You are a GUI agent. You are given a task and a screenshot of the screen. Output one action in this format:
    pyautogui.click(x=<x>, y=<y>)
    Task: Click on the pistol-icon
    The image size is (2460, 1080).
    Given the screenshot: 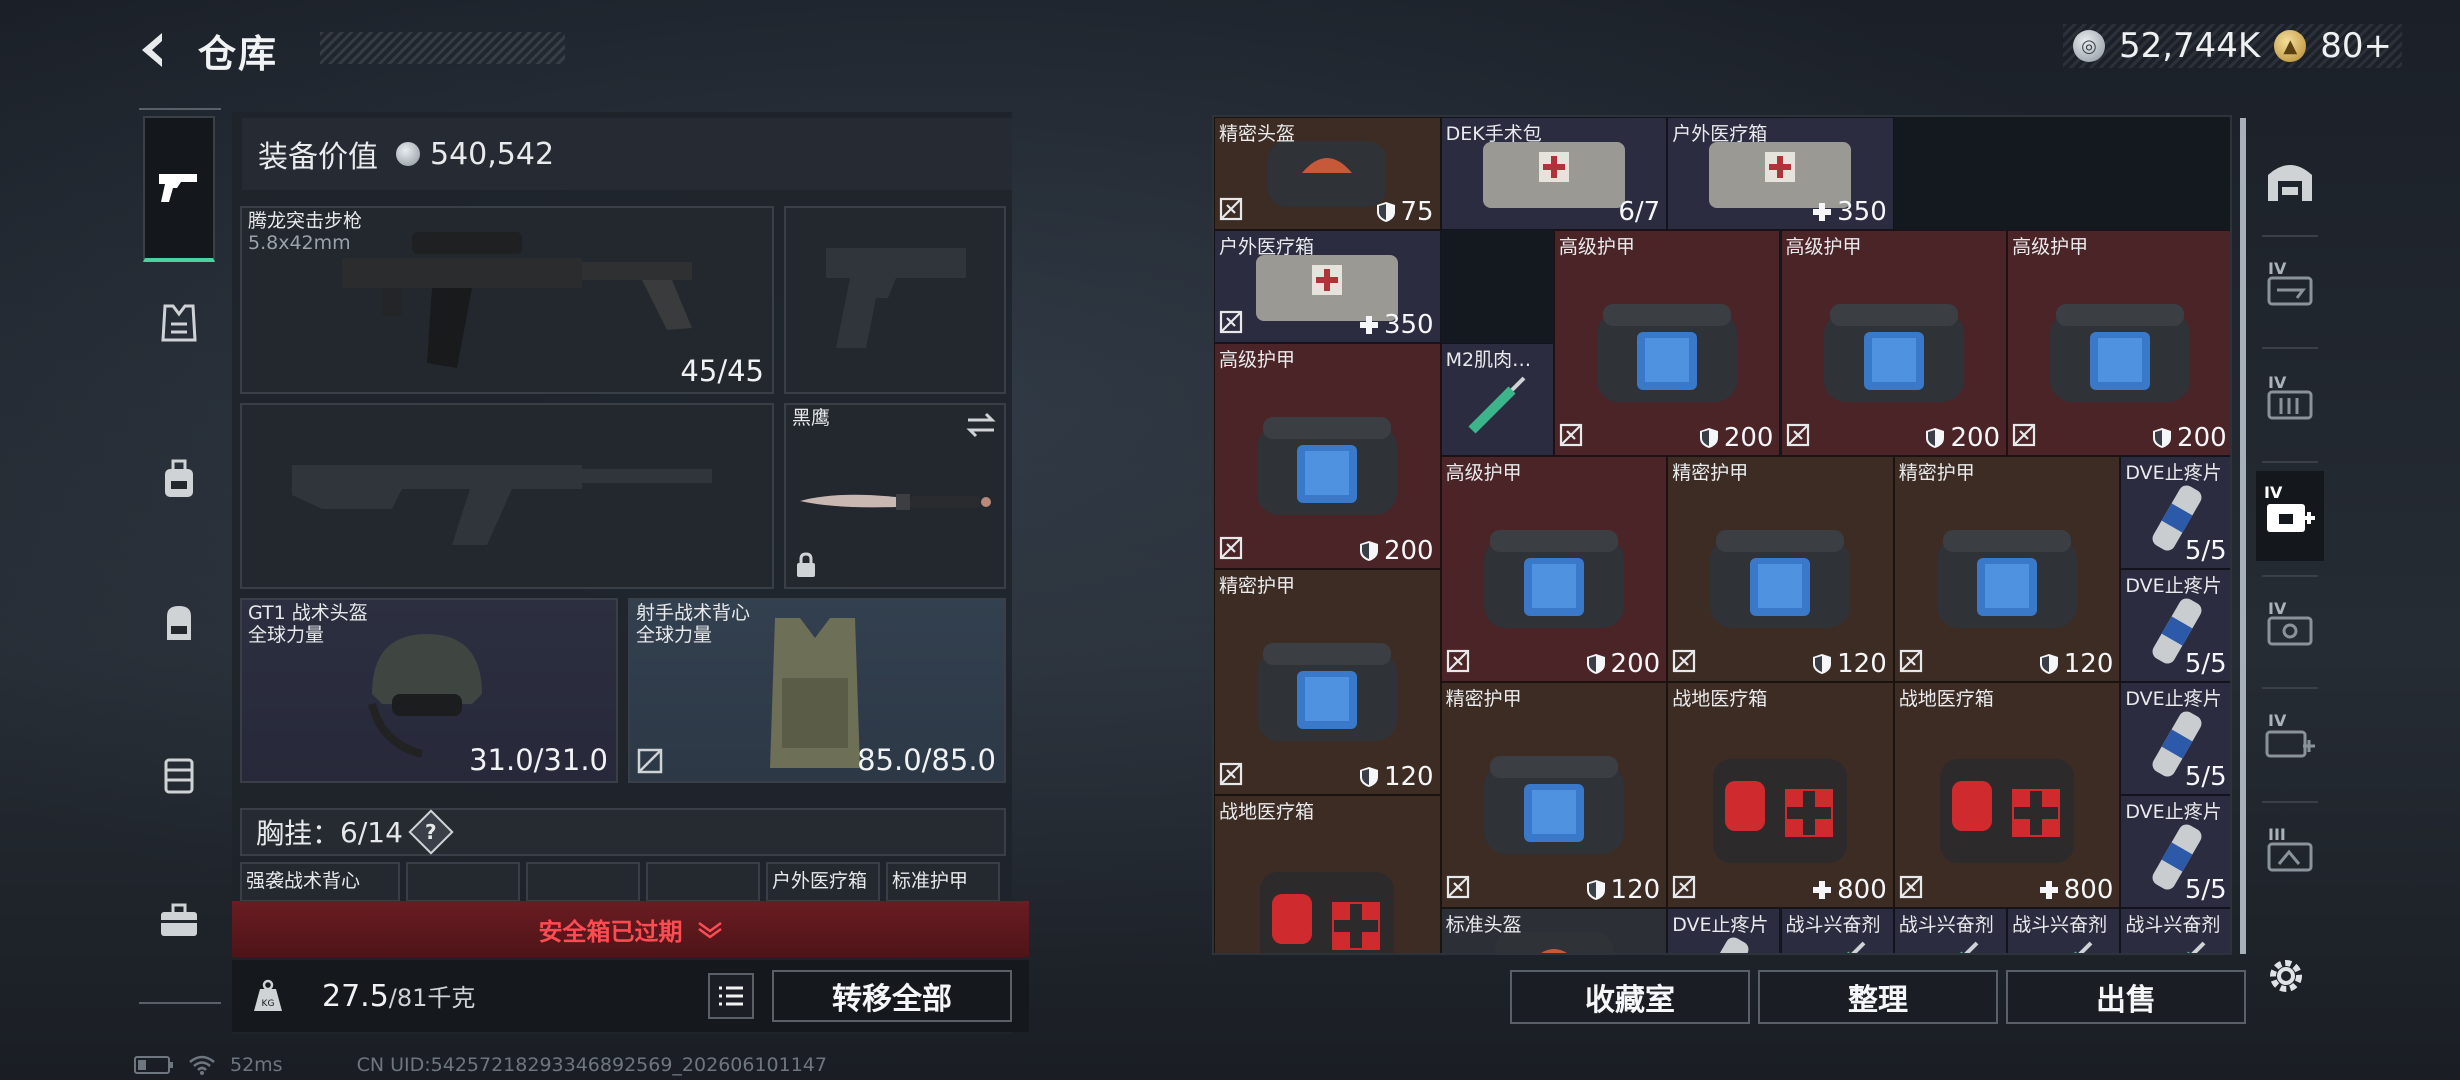 What is the action you would take?
    pyautogui.click(x=178, y=188)
    